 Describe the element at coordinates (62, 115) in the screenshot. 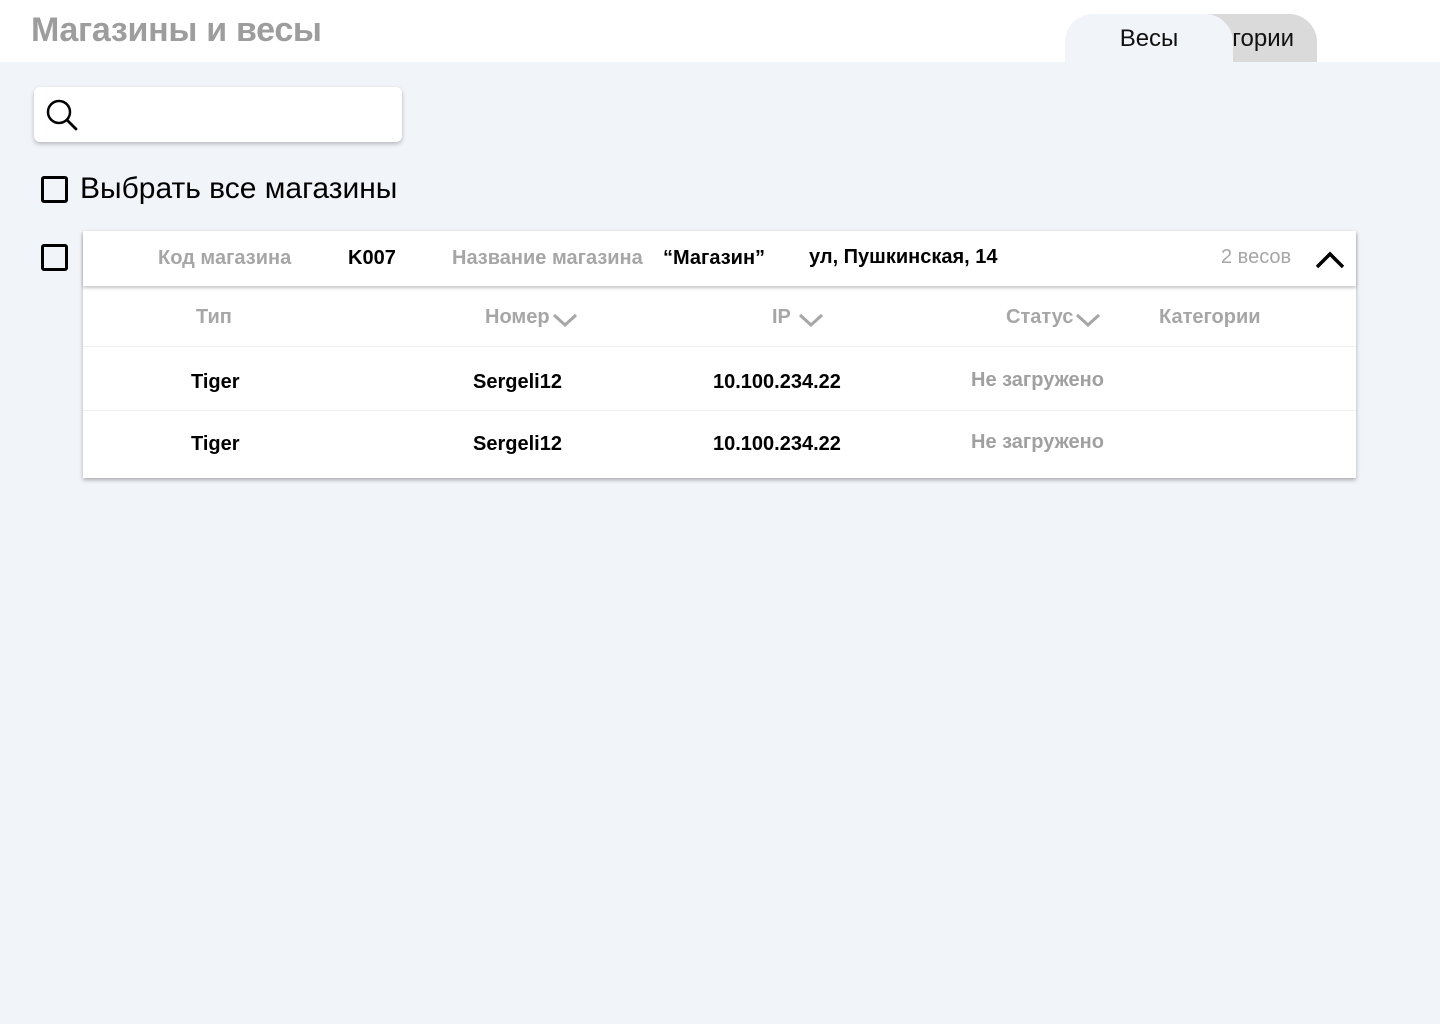

I see `search-icon` at that location.